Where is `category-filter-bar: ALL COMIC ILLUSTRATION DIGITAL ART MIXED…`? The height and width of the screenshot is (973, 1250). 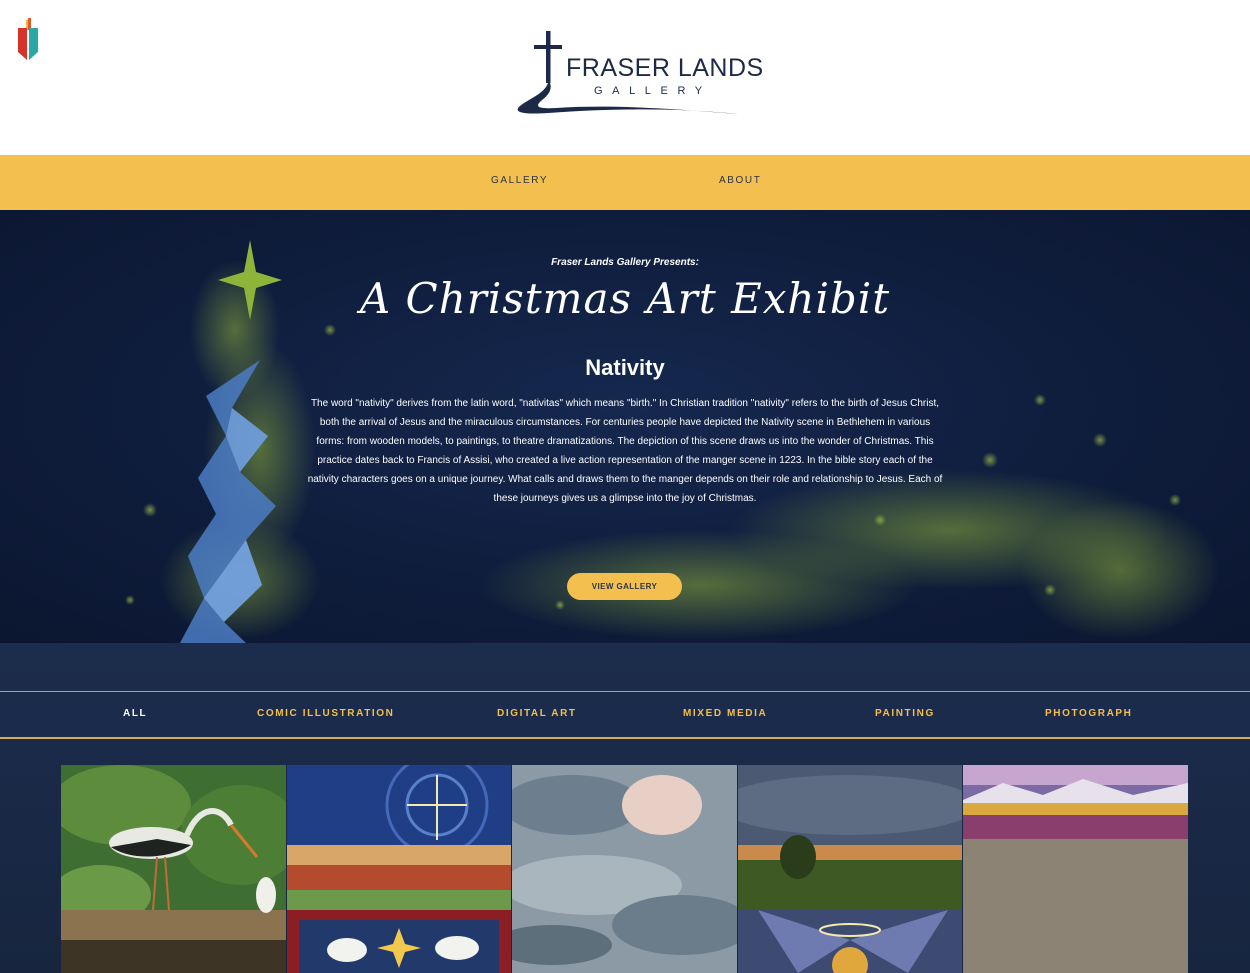
category-filter-bar: ALL COMIC ILLUSTRATION DIGITAL ART MIXED… is located at coordinates (625, 715).